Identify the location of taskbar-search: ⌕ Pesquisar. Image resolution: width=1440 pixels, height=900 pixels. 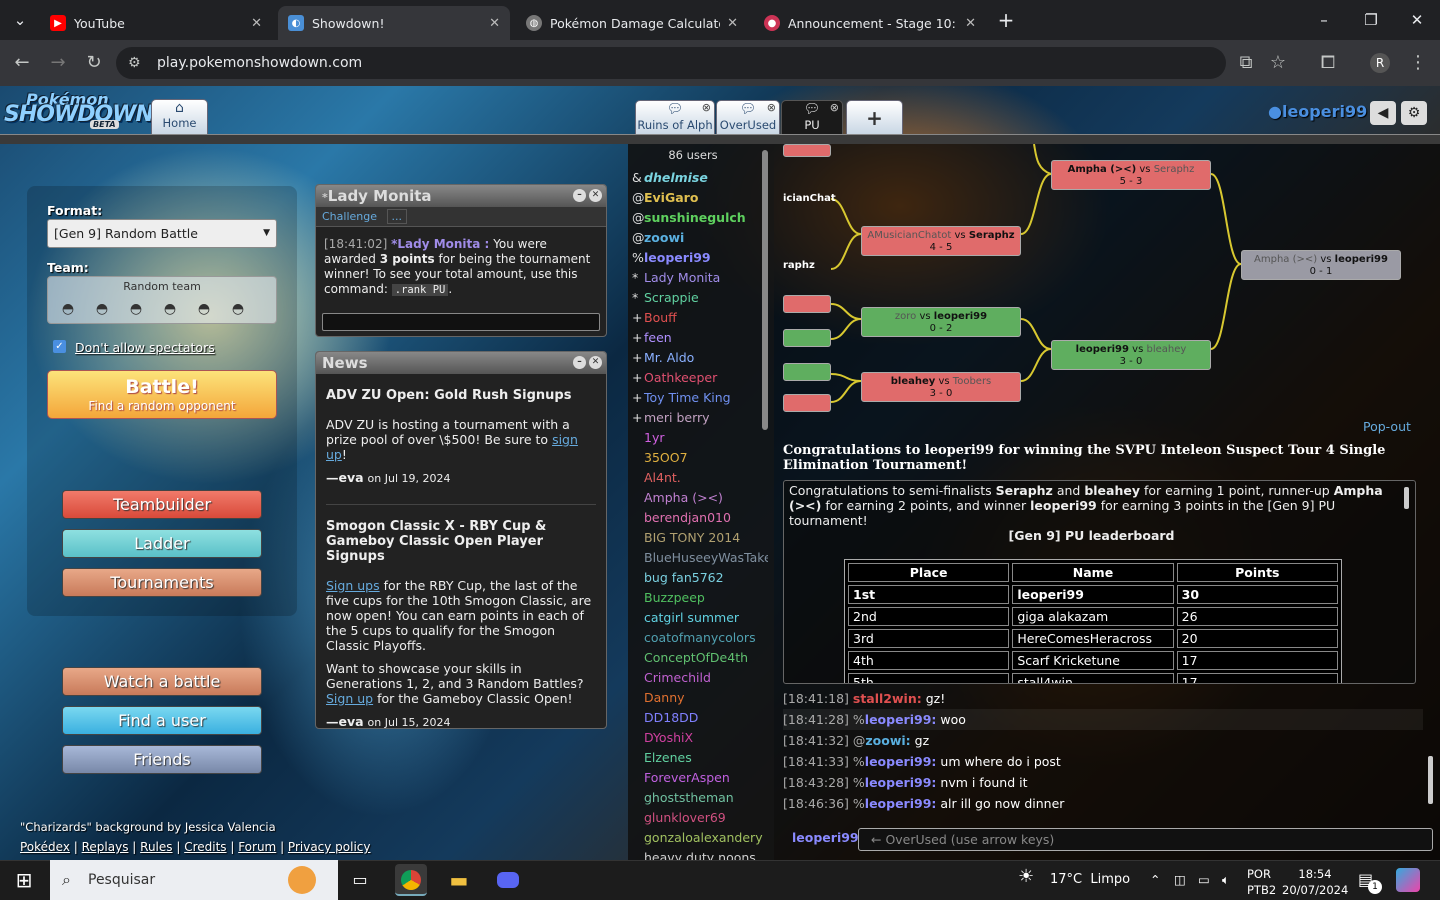
(194, 880).